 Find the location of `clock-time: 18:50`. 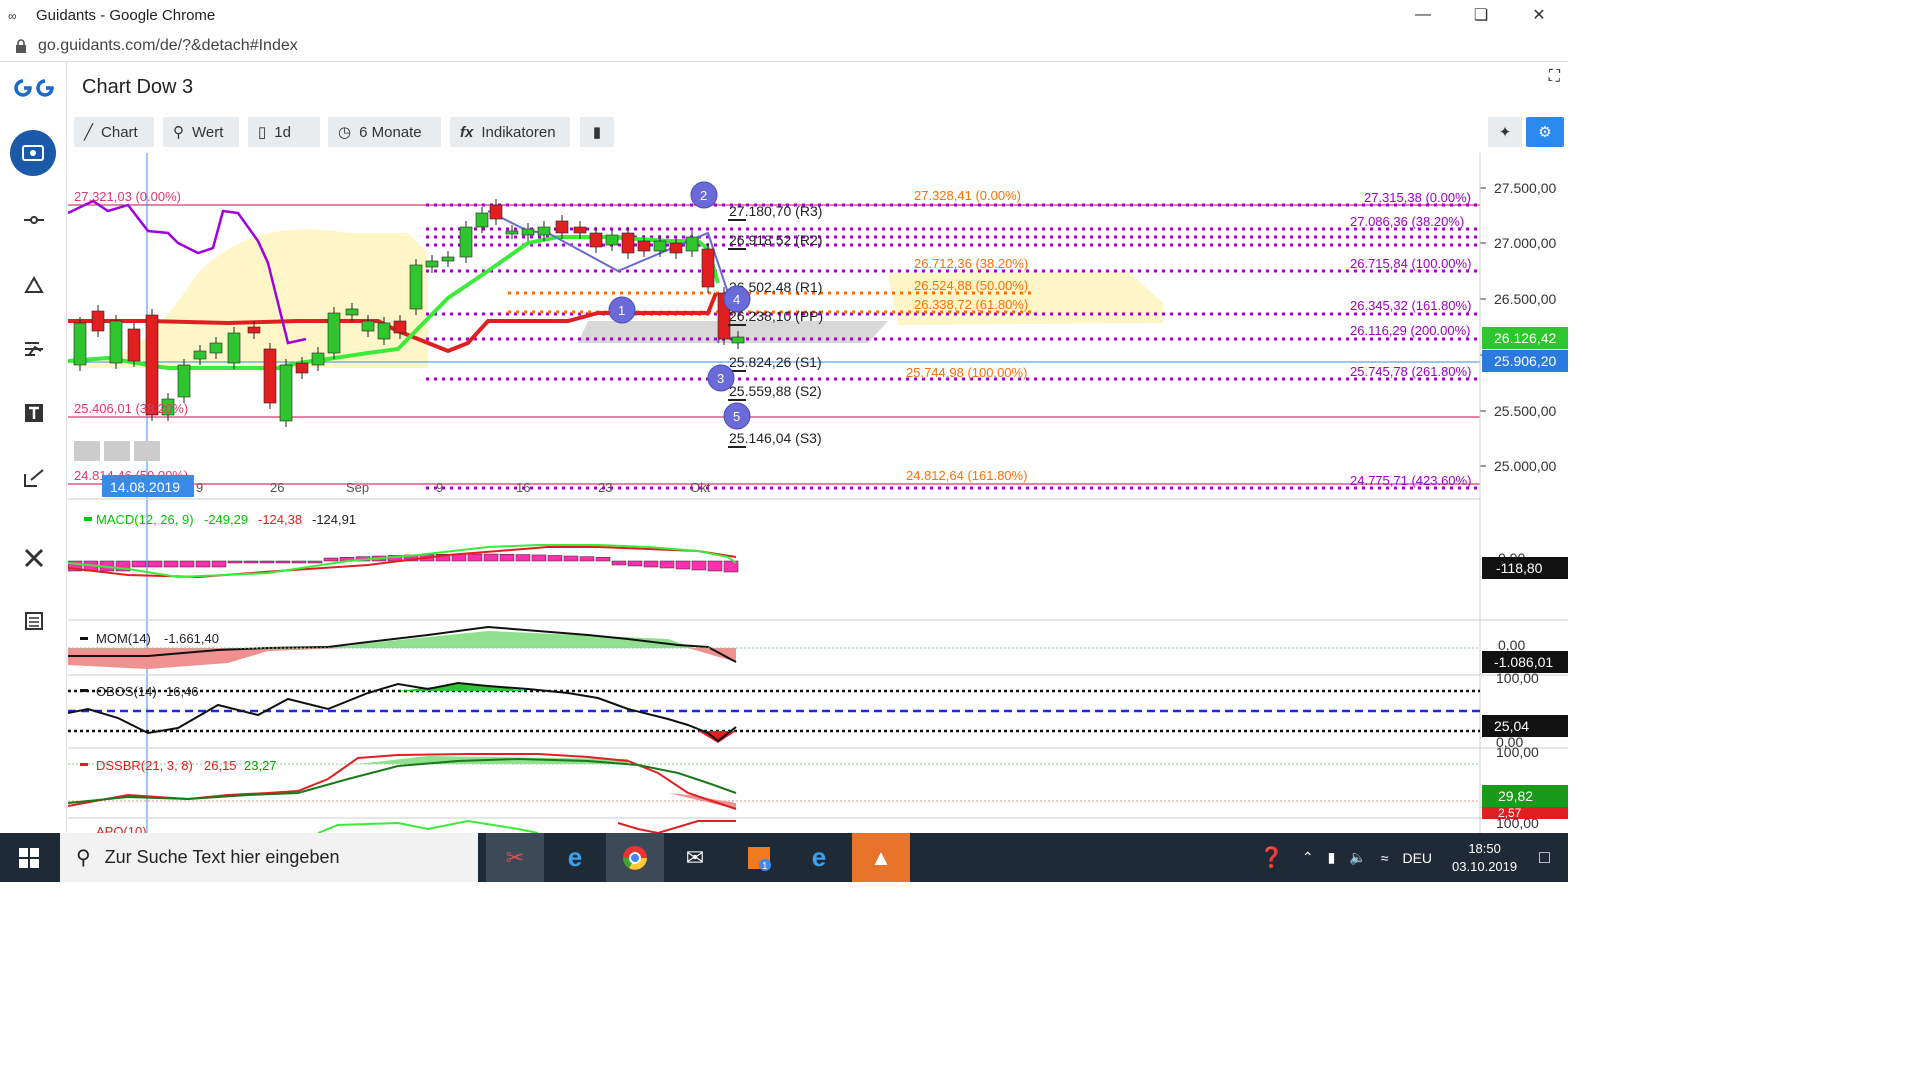

clock-time: 18:50 is located at coordinates (1484, 848).